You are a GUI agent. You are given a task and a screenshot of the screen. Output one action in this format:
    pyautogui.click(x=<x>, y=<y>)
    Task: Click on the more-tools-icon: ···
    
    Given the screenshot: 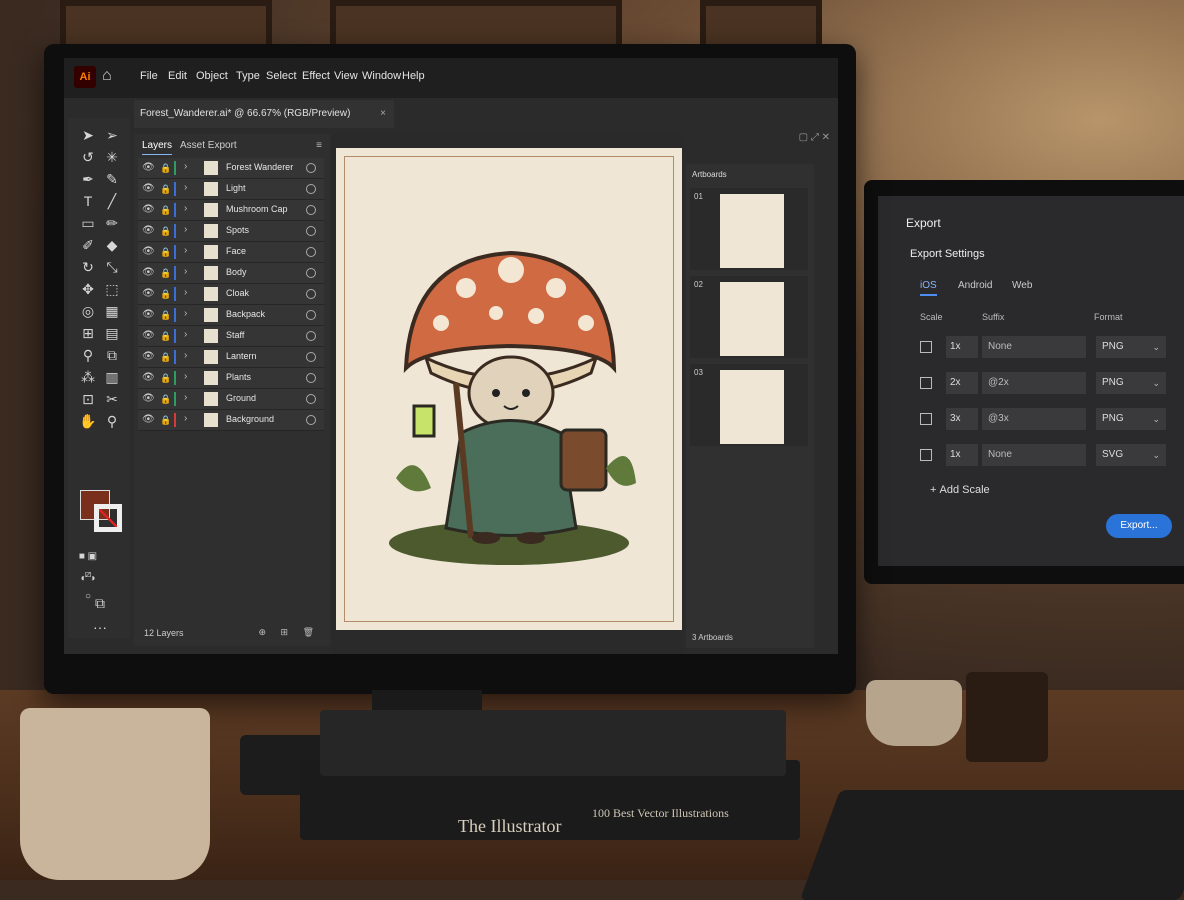 What is the action you would take?
    pyautogui.click(x=100, y=627)
    